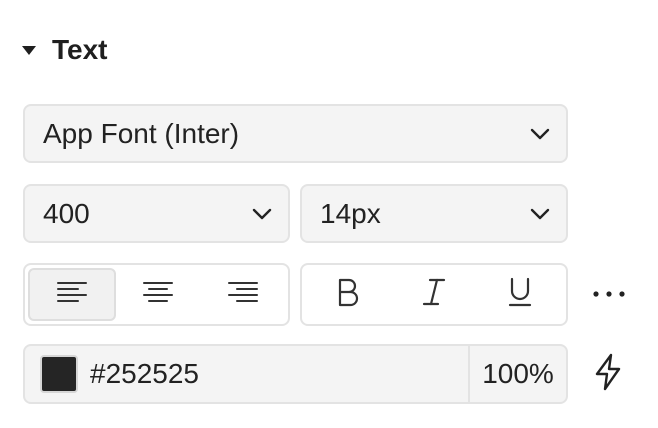 This screenshot has height=428, width=658. I want to click on dynamic-token-button, so click(608, 374).